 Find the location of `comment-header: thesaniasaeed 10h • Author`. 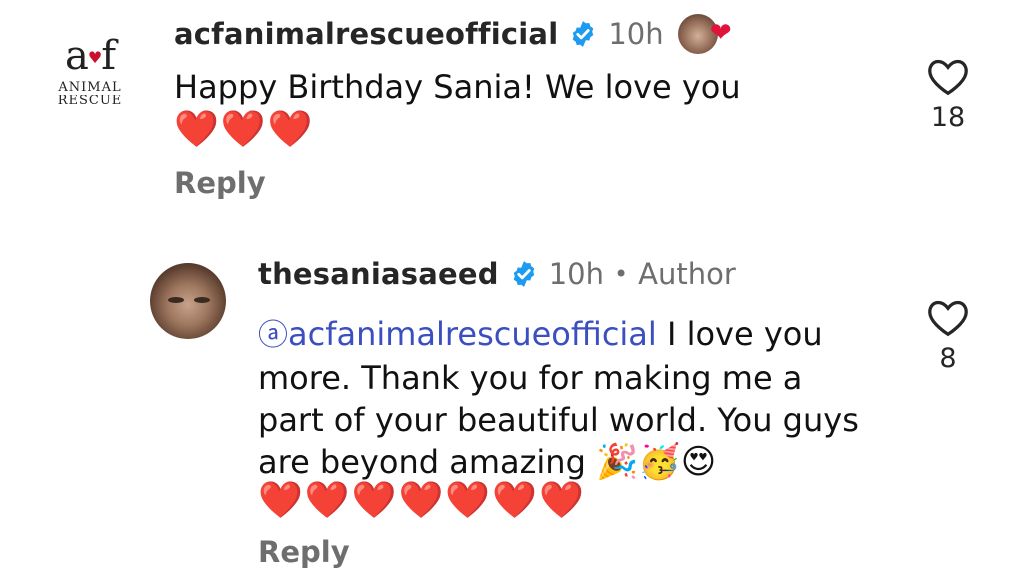

comment-header: thesaniasaeed 10h • Author is located at coordinates (497, 274).